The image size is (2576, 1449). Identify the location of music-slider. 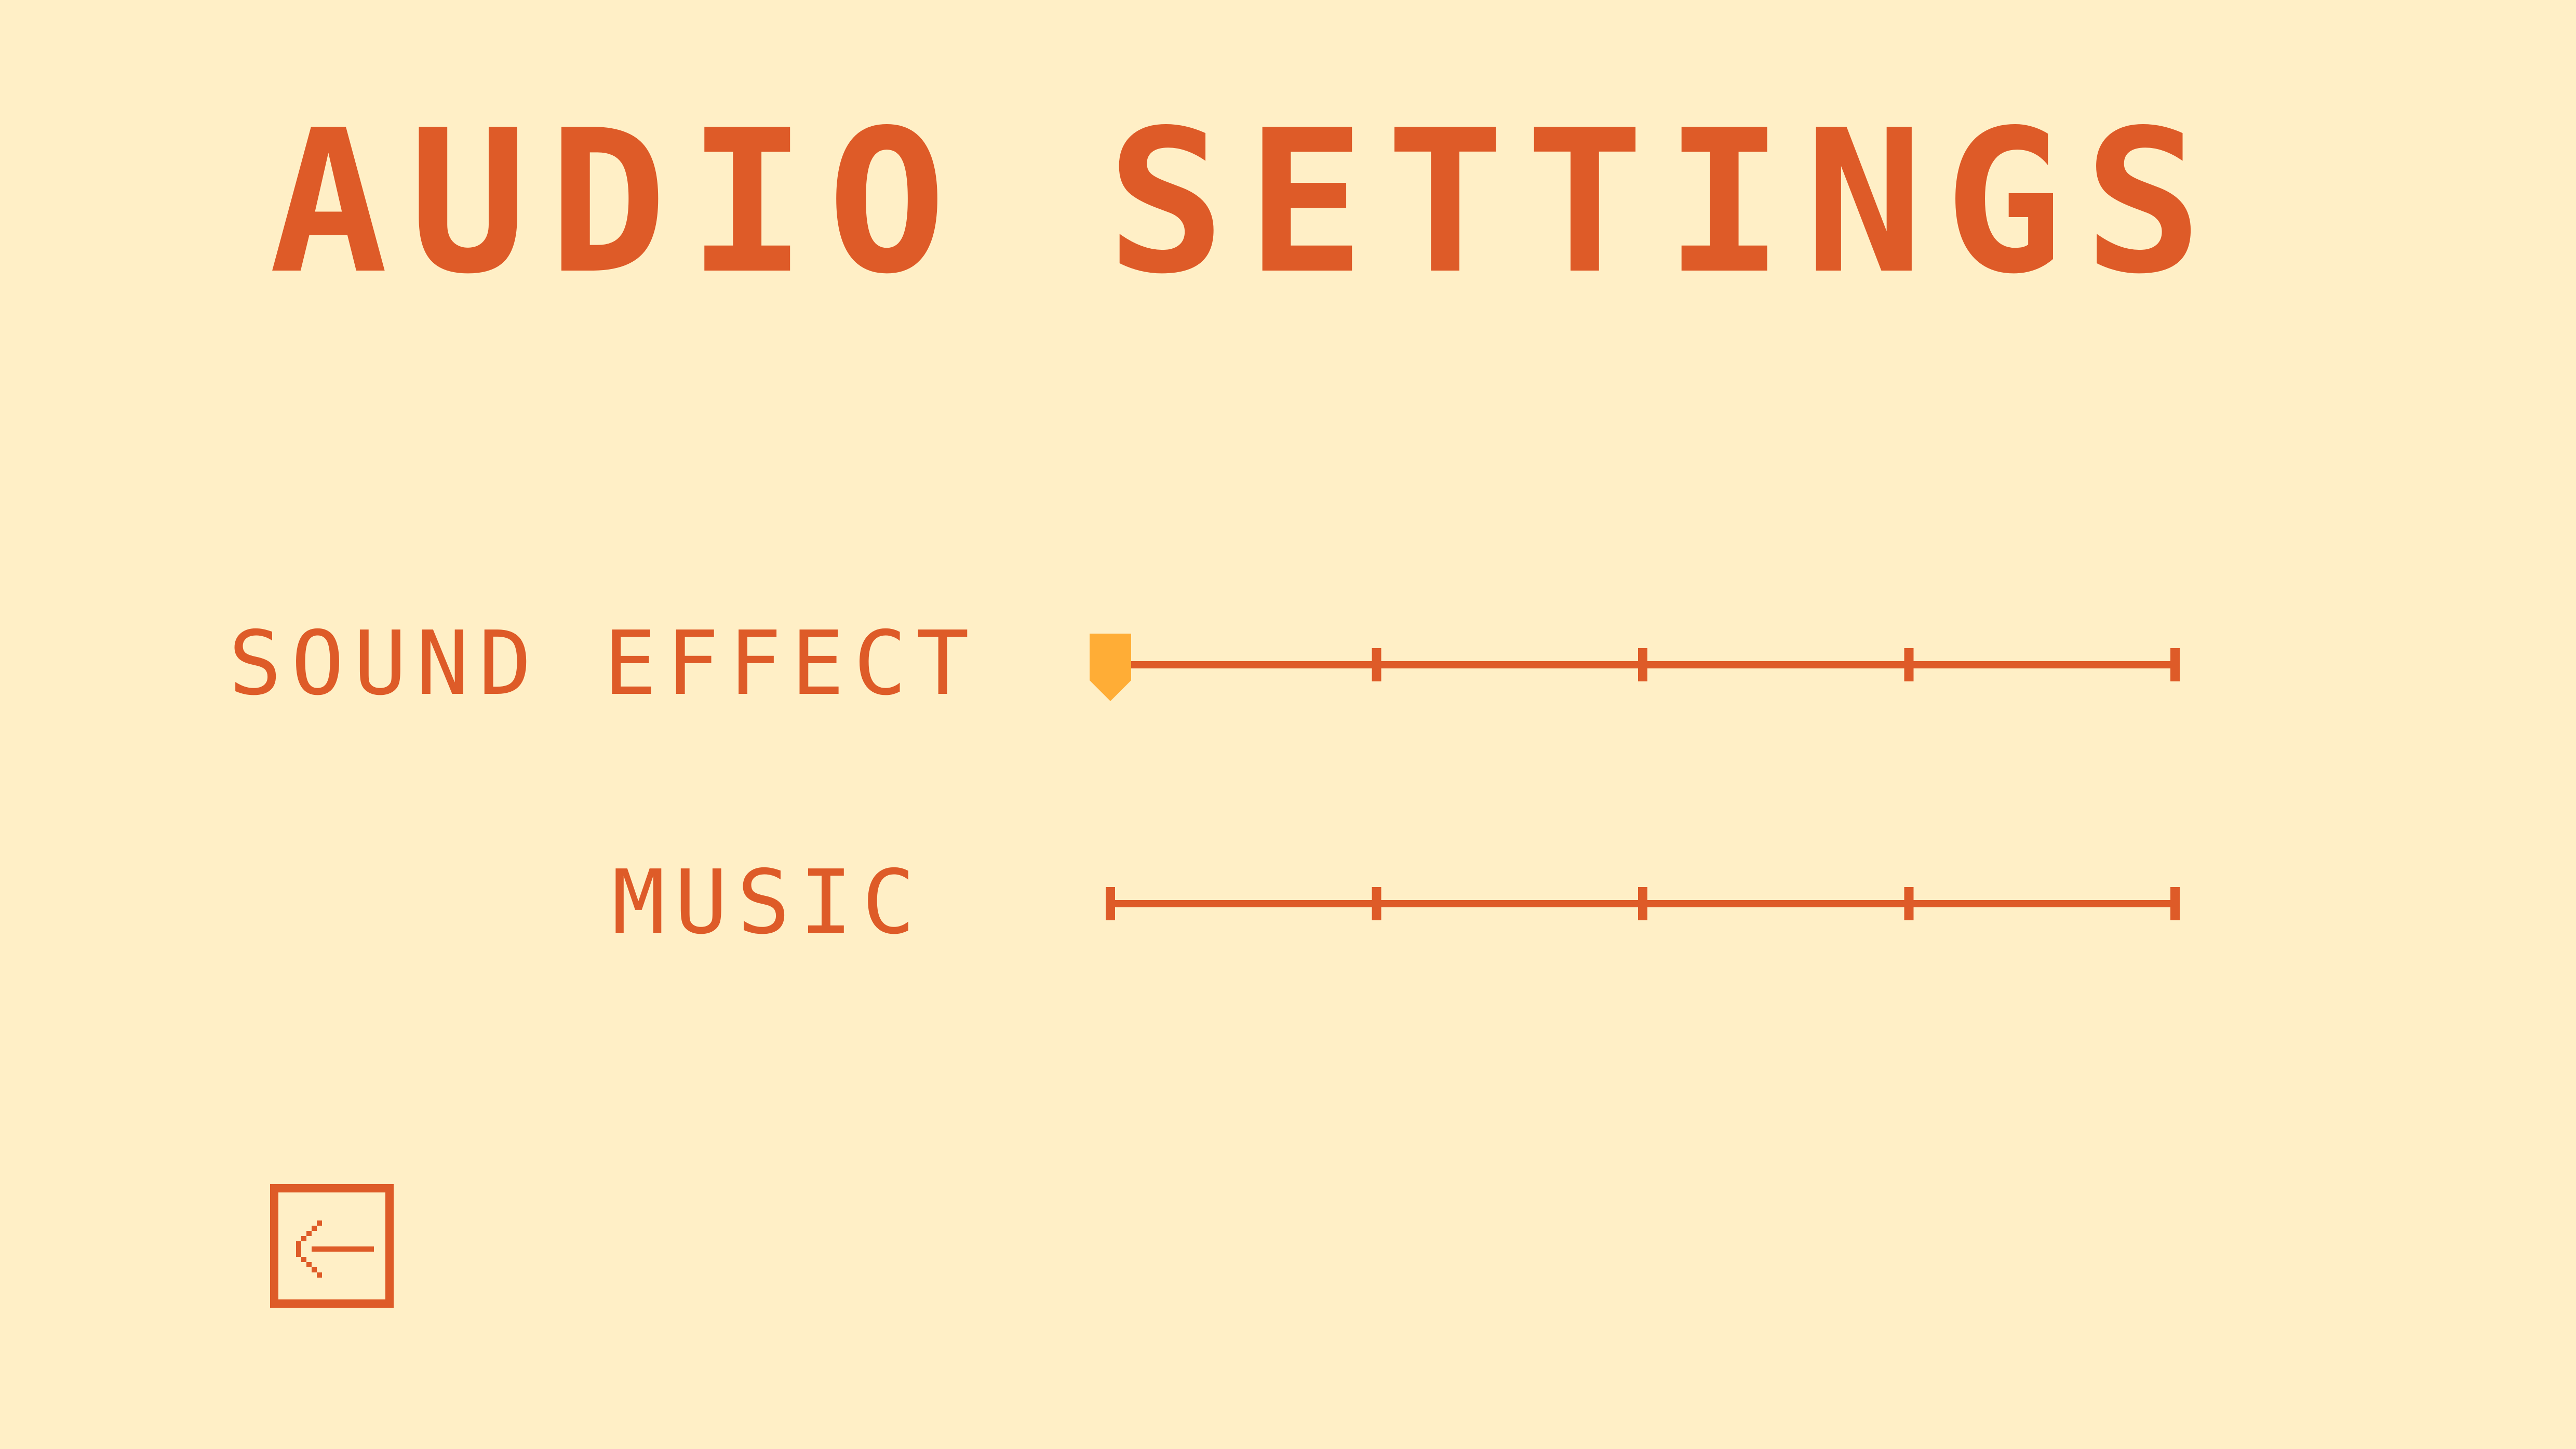
(1636, 904).